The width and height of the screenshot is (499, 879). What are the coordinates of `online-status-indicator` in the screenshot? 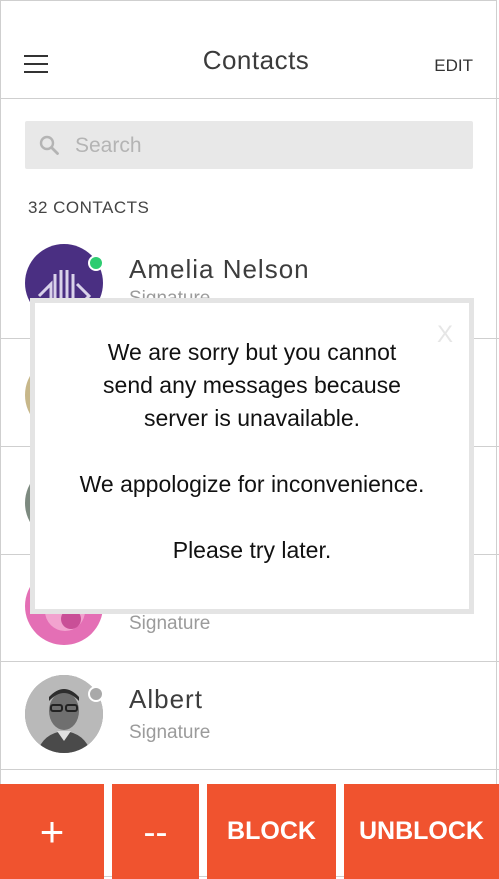 It's located at (96, 263).